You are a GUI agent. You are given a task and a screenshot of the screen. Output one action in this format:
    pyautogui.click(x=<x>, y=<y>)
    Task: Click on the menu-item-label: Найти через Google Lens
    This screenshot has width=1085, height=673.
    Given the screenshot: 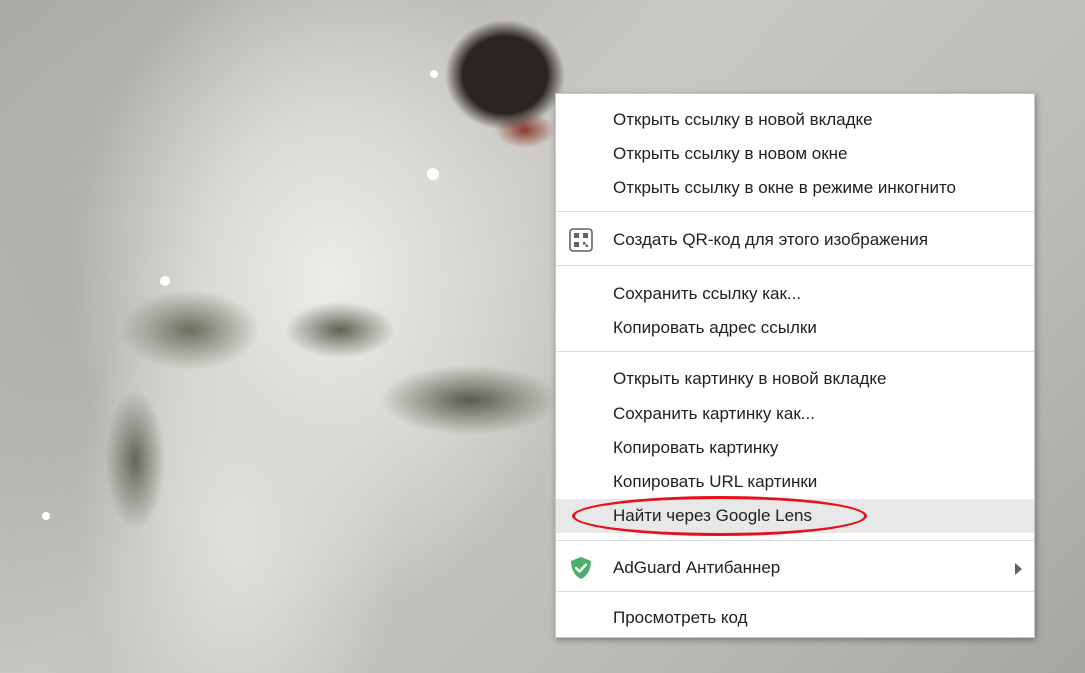 What is the action you would take?
    pyautogui.click(x=713, y=515)
    